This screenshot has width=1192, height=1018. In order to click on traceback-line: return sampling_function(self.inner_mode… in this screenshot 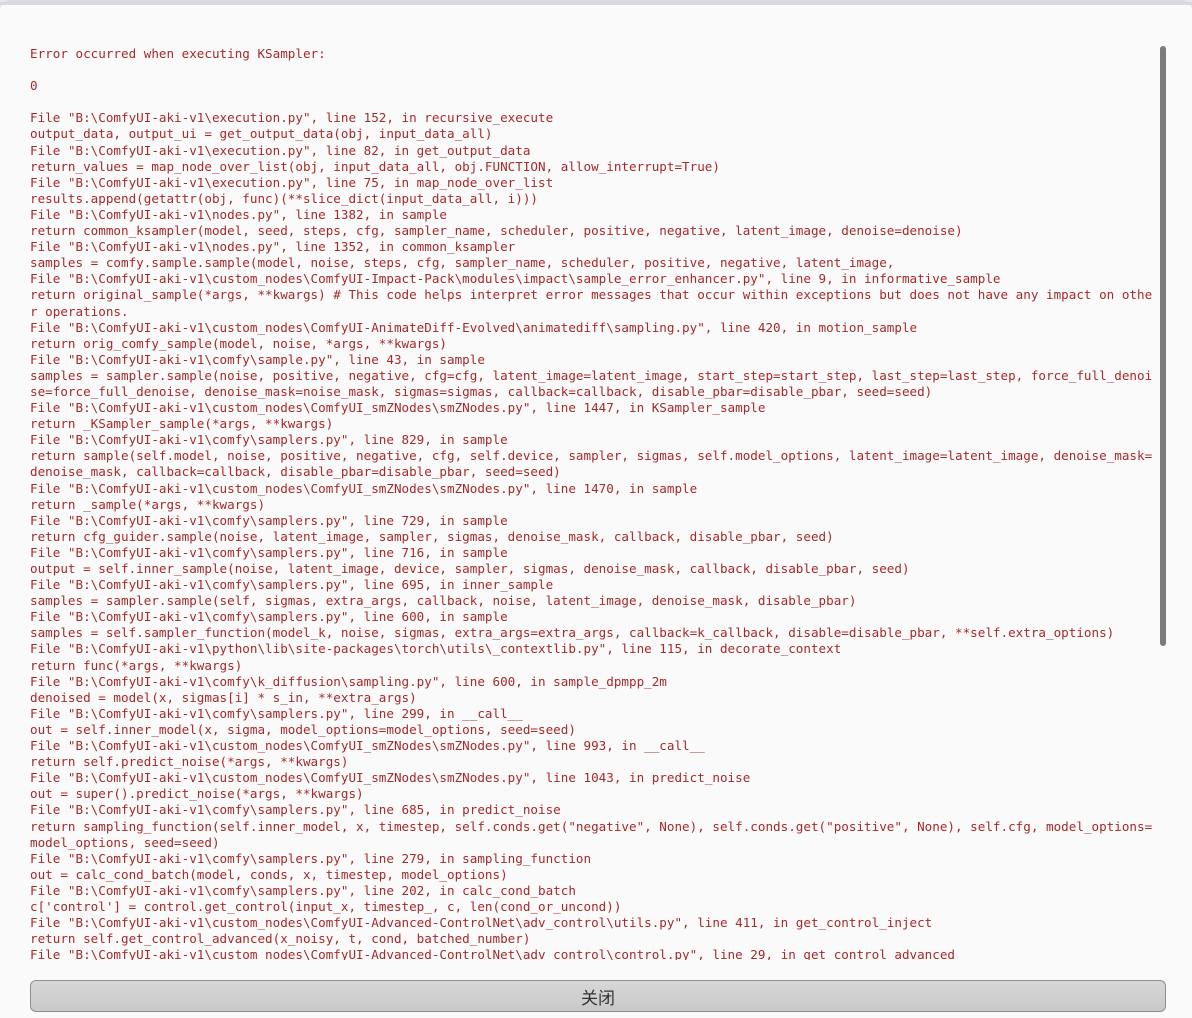, I will do `click(591, 834)`.